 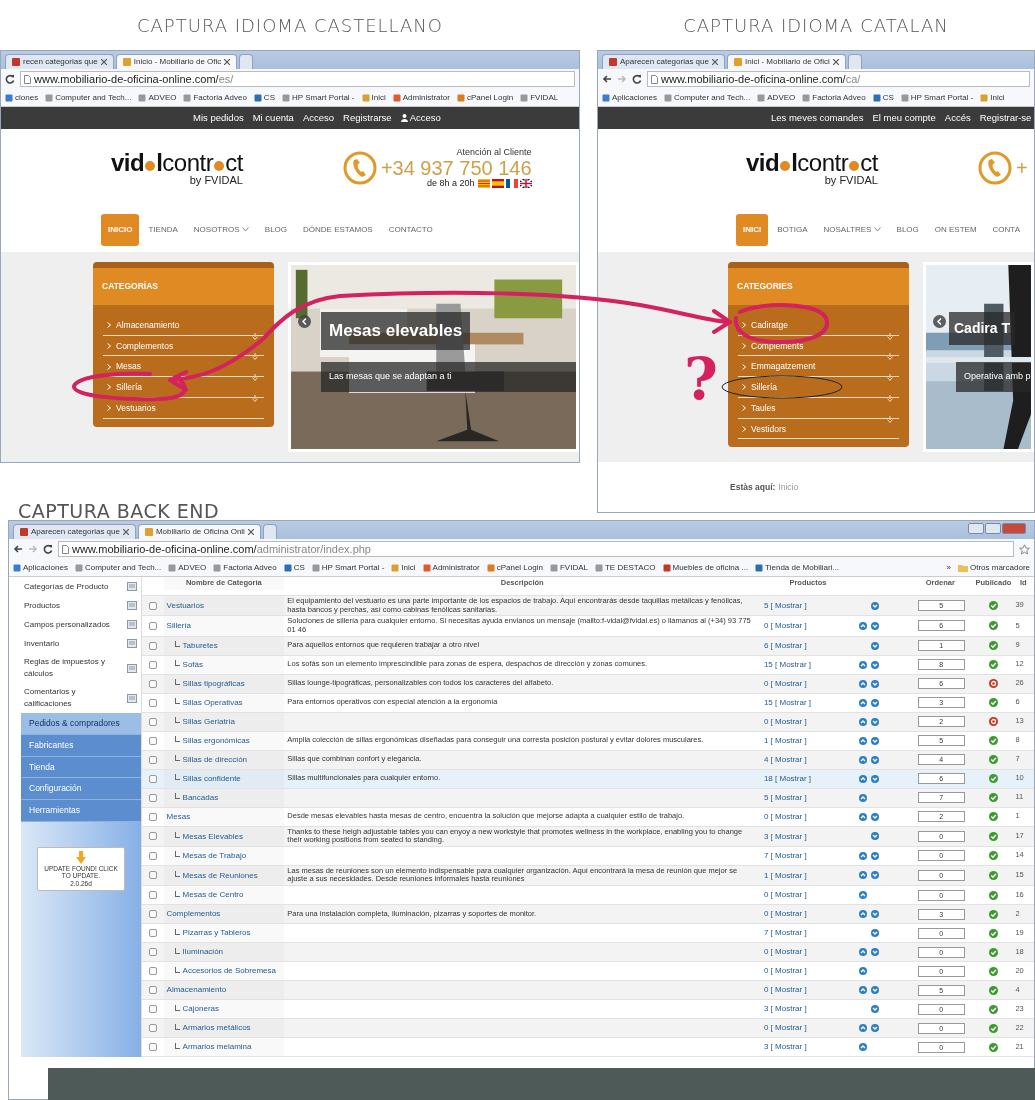 I want to click on browser-tab: recen categorias que, so click(x=59, y=61).